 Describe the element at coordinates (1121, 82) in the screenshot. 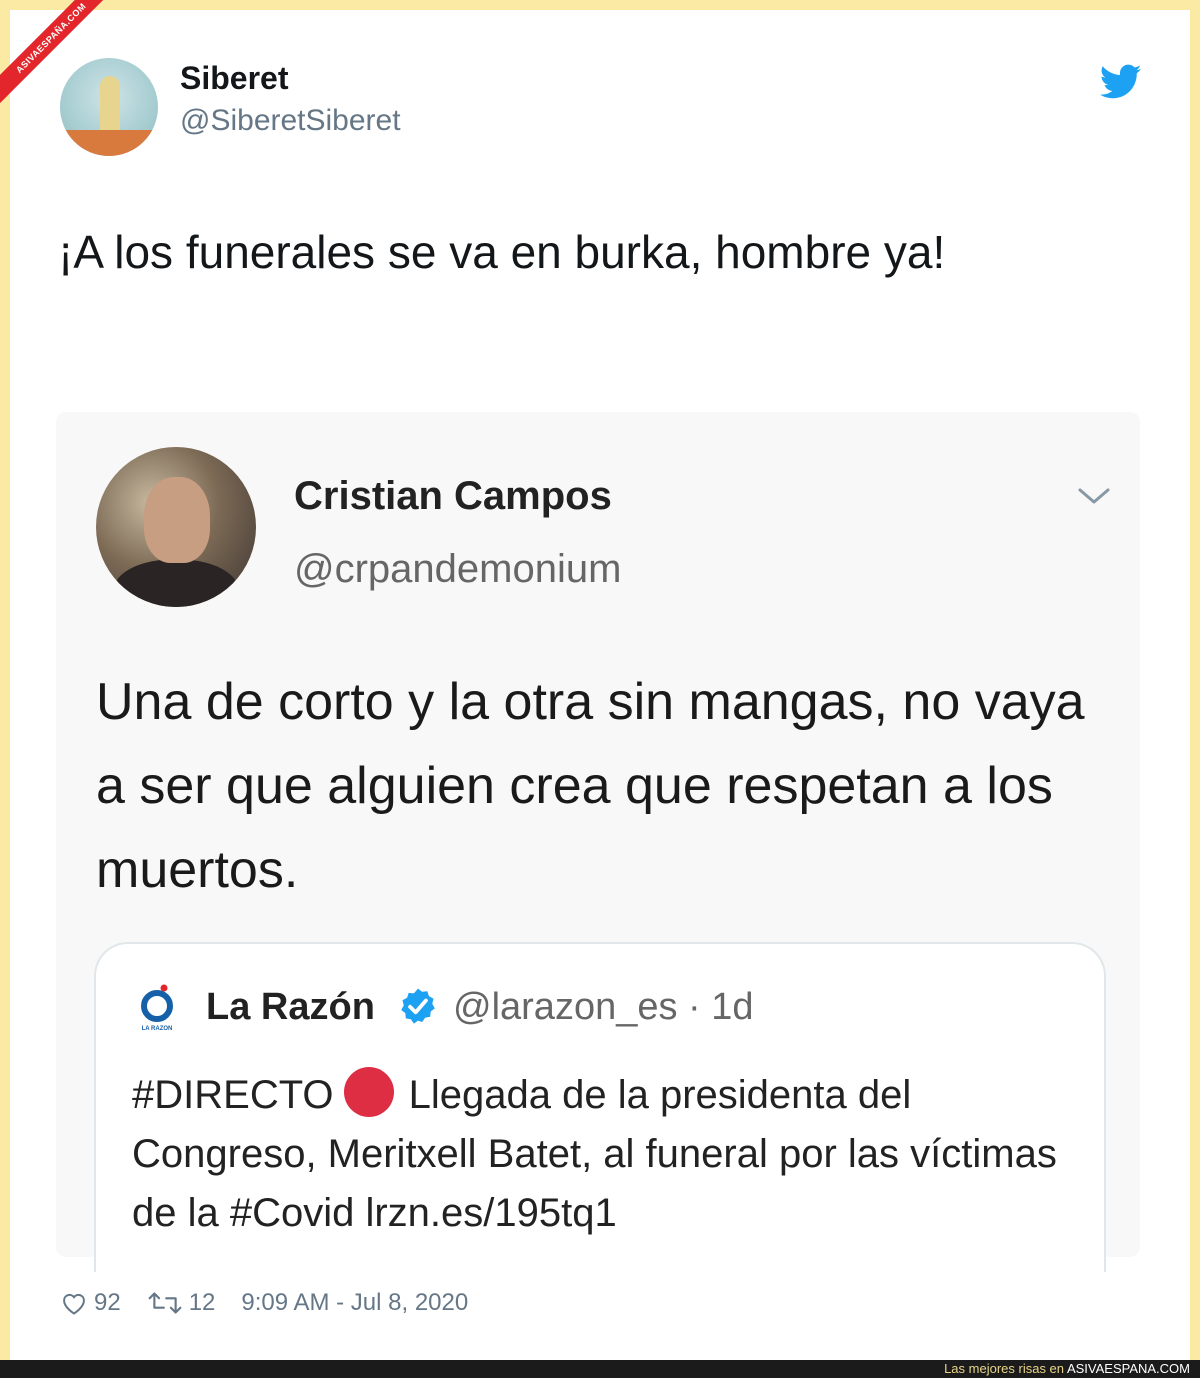

I see `twitter-bird-icon` at that location.